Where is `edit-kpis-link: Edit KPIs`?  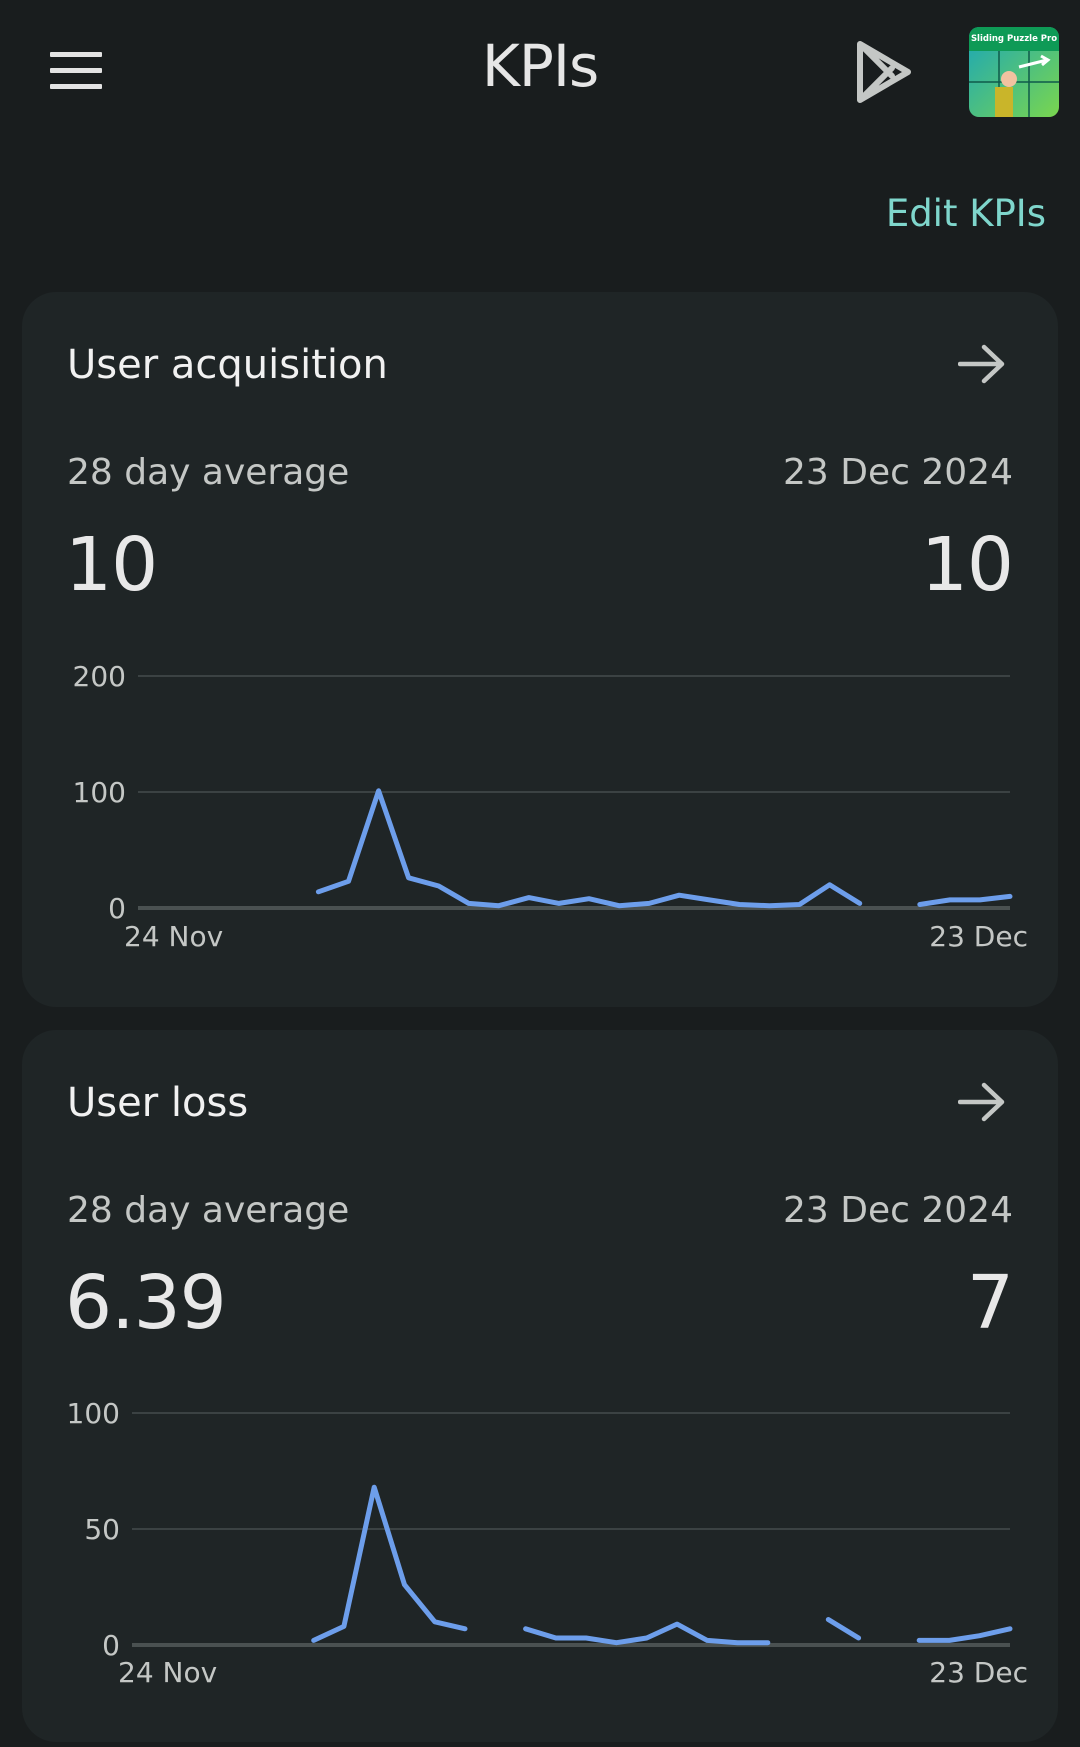 edit-kpis-link: Edit KPIs is located at coordinates (966, 213).